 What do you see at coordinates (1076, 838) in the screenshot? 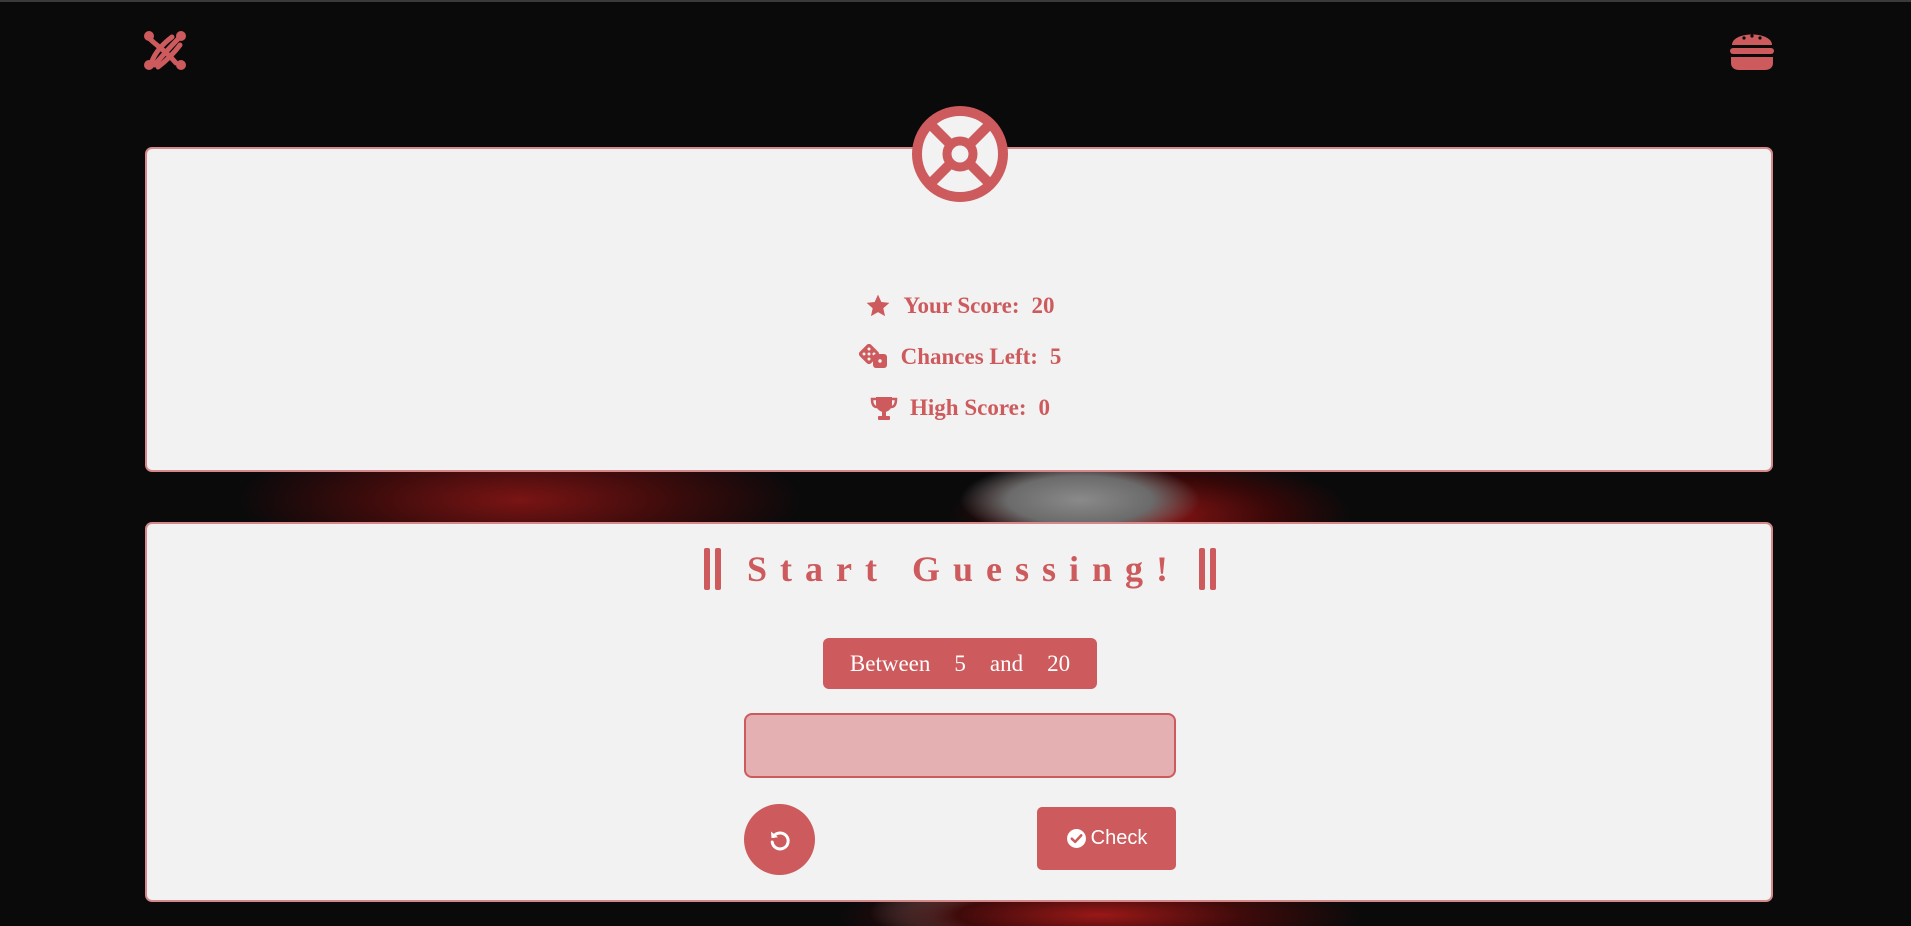
I see `circle-check-icon` at bounding box center [1076, 838].